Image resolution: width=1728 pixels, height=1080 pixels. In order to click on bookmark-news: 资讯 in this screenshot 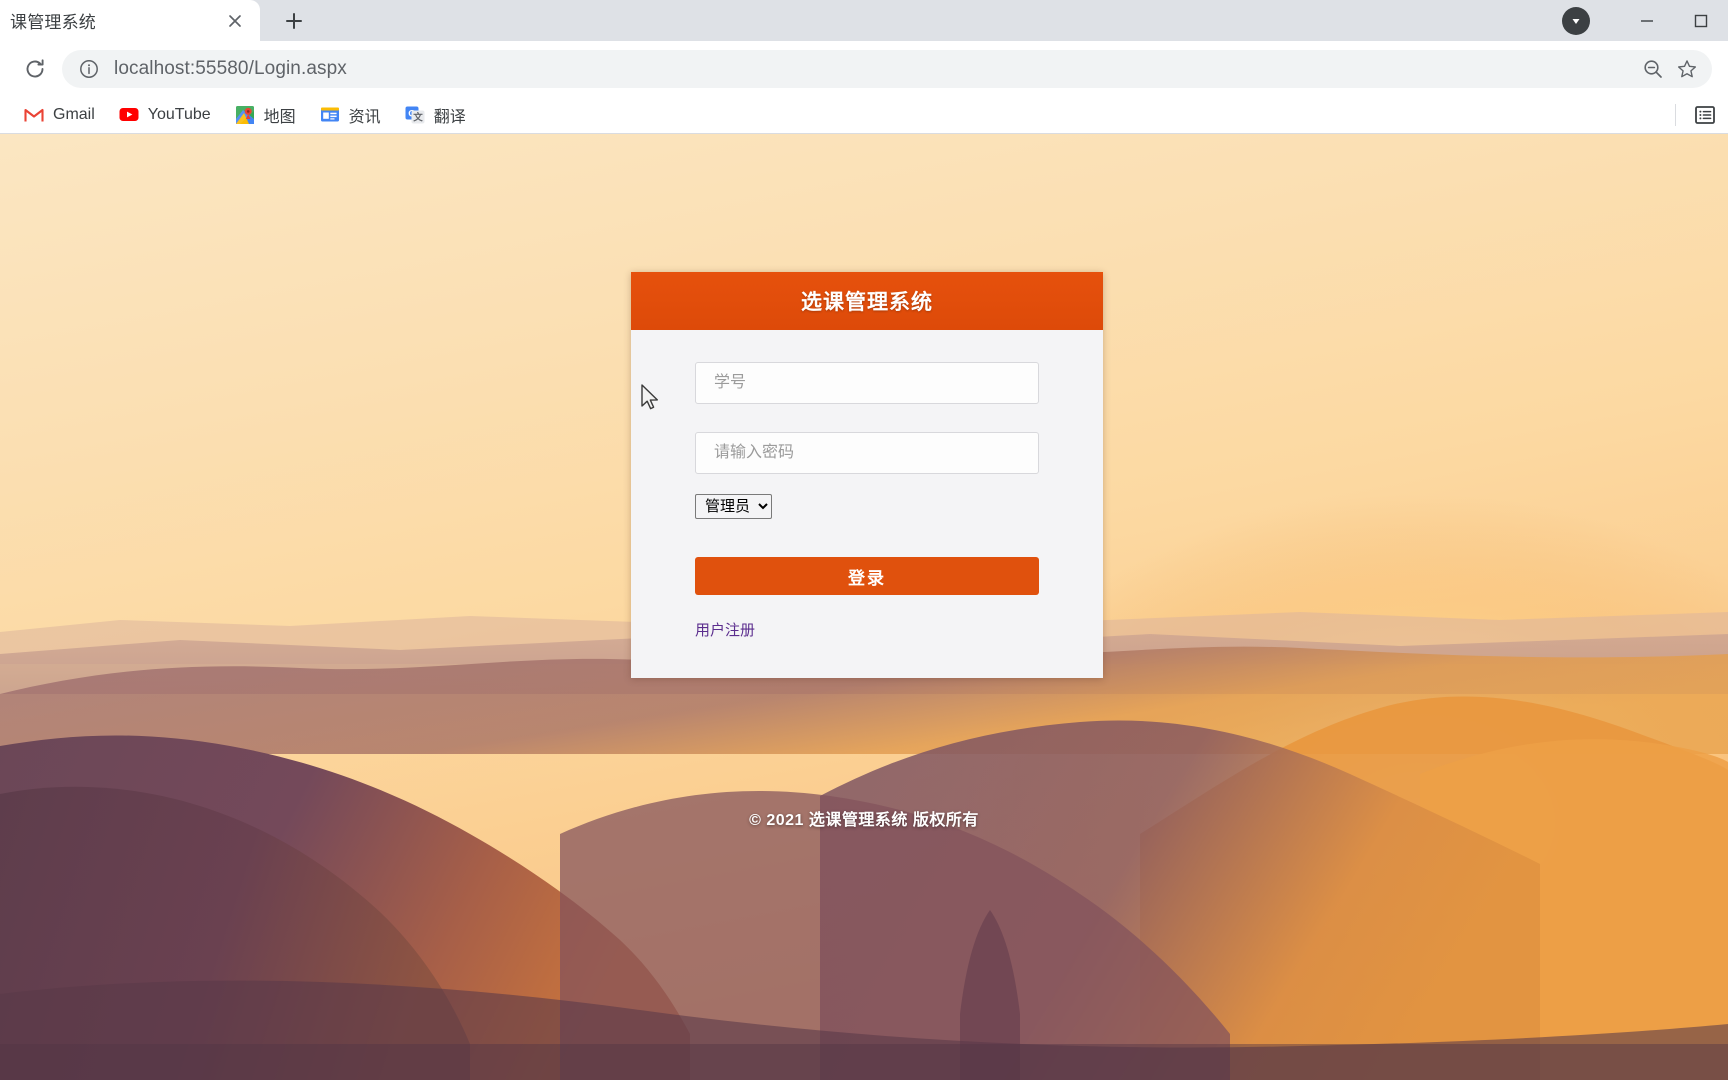, I will do `click(350, 115)`.